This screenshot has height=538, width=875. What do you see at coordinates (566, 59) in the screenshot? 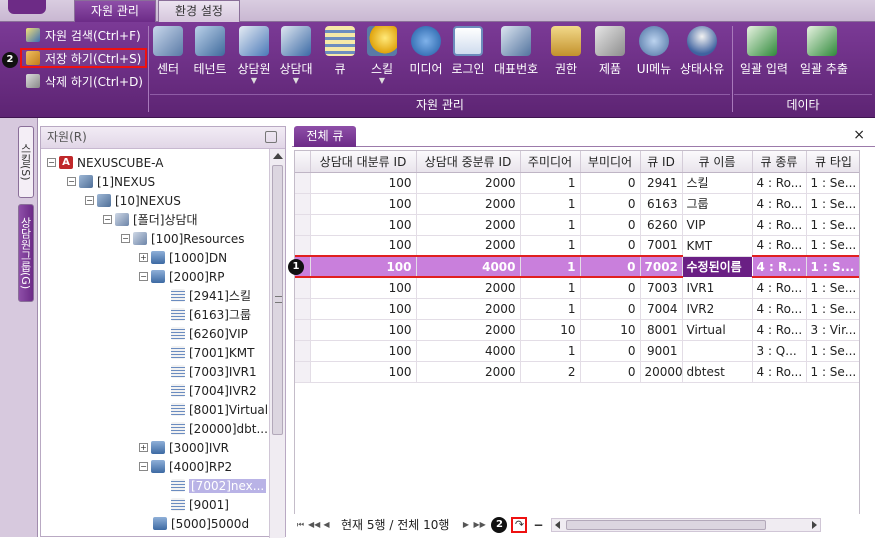
I see `permission-button: 권한` at bounding box center [566, 59].